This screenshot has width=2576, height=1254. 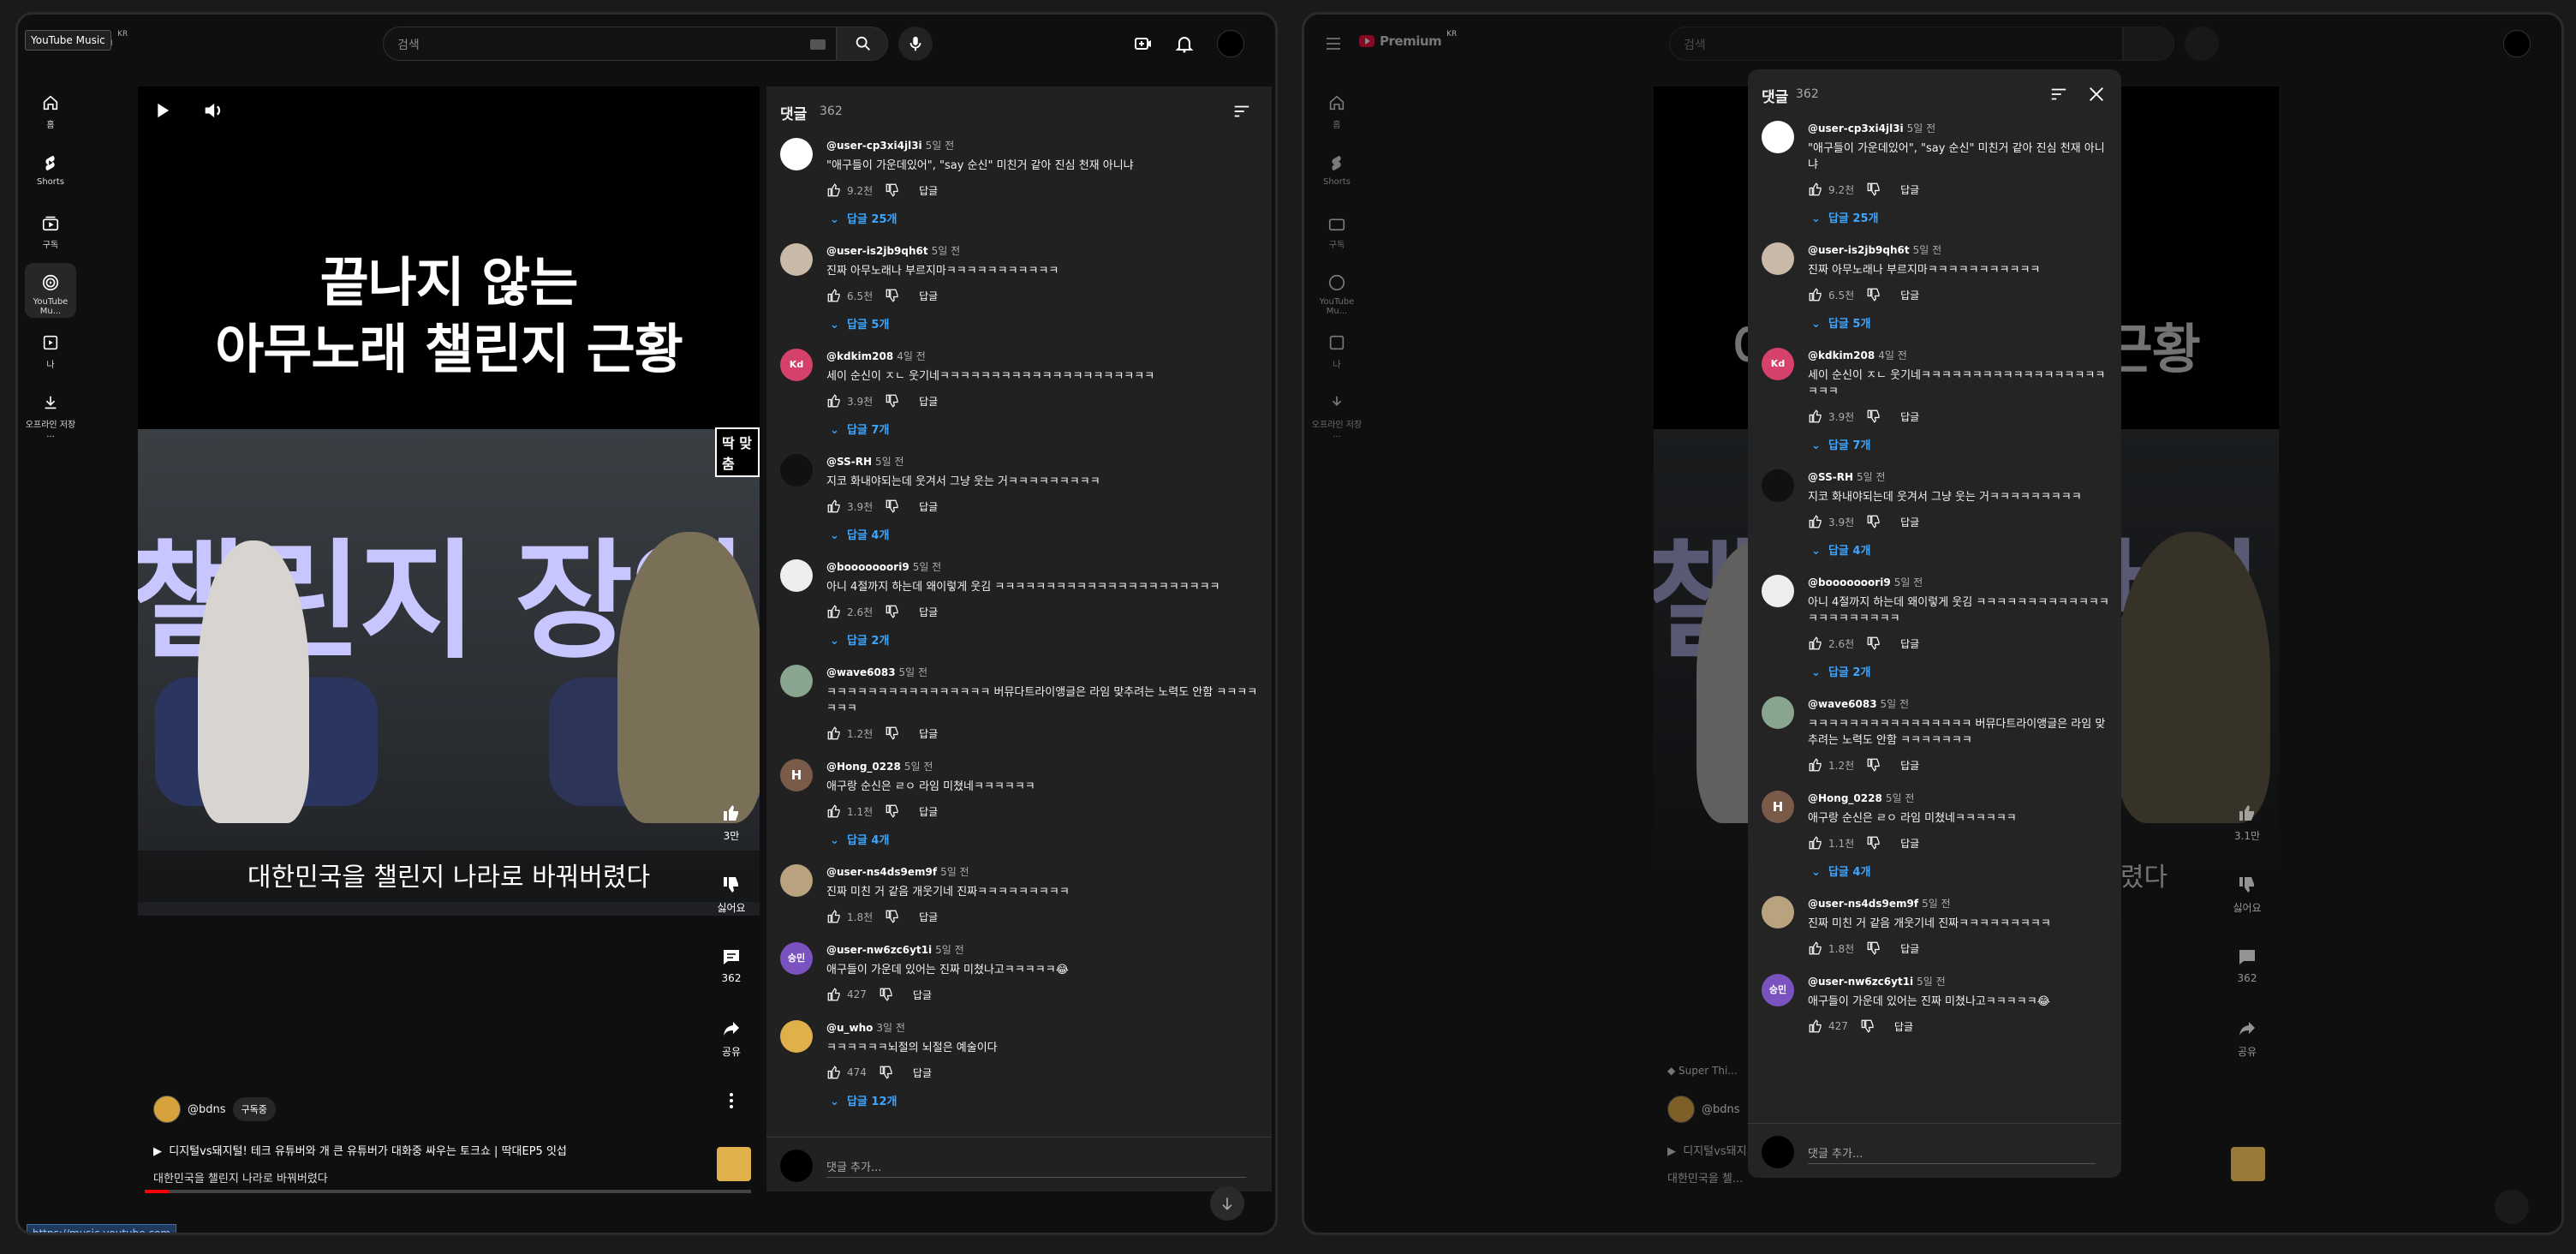 What do you see at coordinates (254, 1109) in the screenshot?
I see `subscribe-button: 구독중` at bounding box center [254, 1109].